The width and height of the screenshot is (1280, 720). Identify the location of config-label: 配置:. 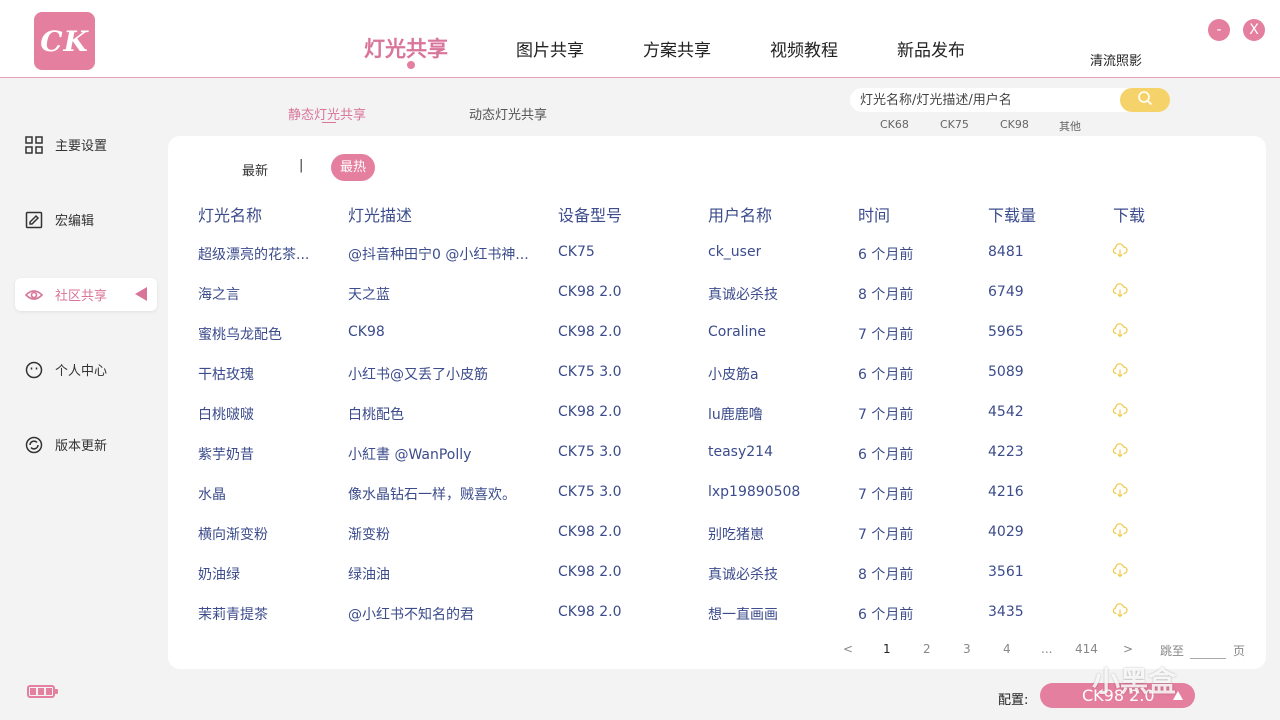
(1013, 700).